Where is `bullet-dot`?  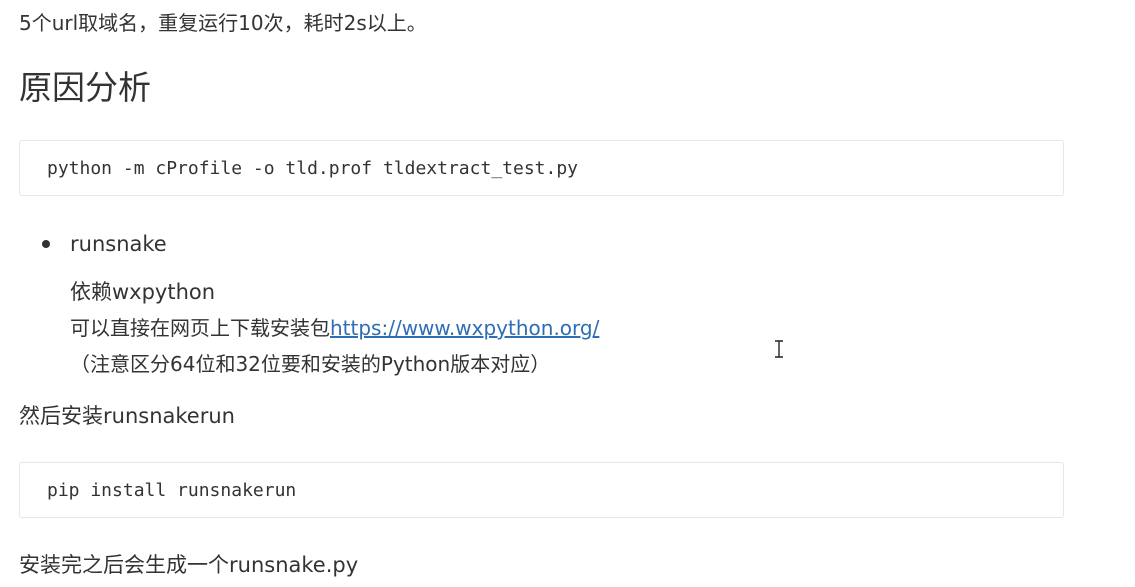
bullet-dot is located at coordinates (46, 244).